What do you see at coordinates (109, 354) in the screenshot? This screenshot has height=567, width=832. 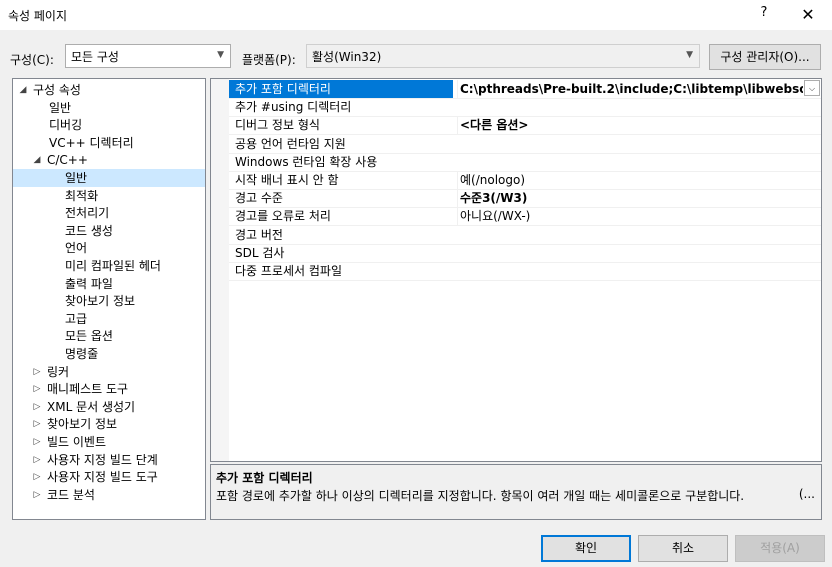 I see `tree-item: 명령줄` at bounding box center [109, 354].